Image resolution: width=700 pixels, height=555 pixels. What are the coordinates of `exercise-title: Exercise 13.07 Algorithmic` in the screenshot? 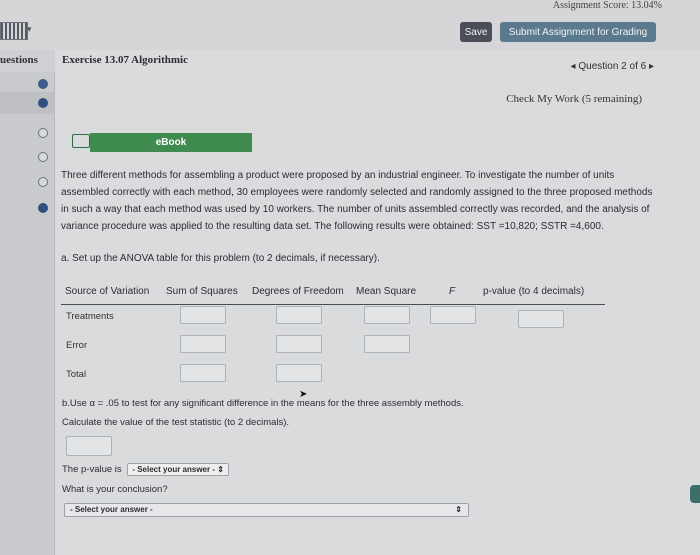 It's located at (125, 60).